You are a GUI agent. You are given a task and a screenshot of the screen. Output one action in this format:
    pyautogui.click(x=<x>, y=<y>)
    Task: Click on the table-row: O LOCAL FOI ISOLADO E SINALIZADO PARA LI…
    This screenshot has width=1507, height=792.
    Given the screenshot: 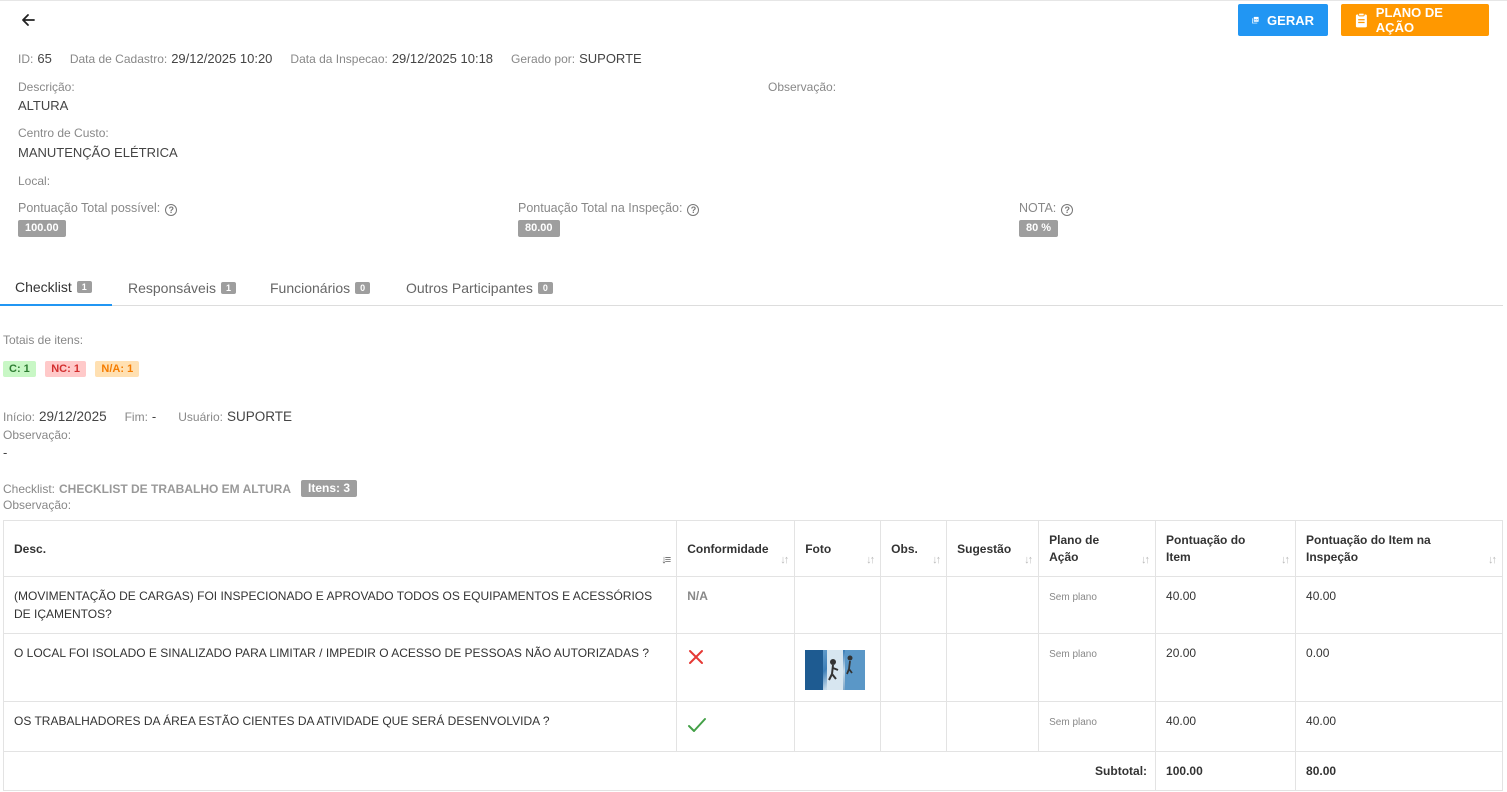 What is the action you would take?
    pyautogui.click(x=752, y=667)
    